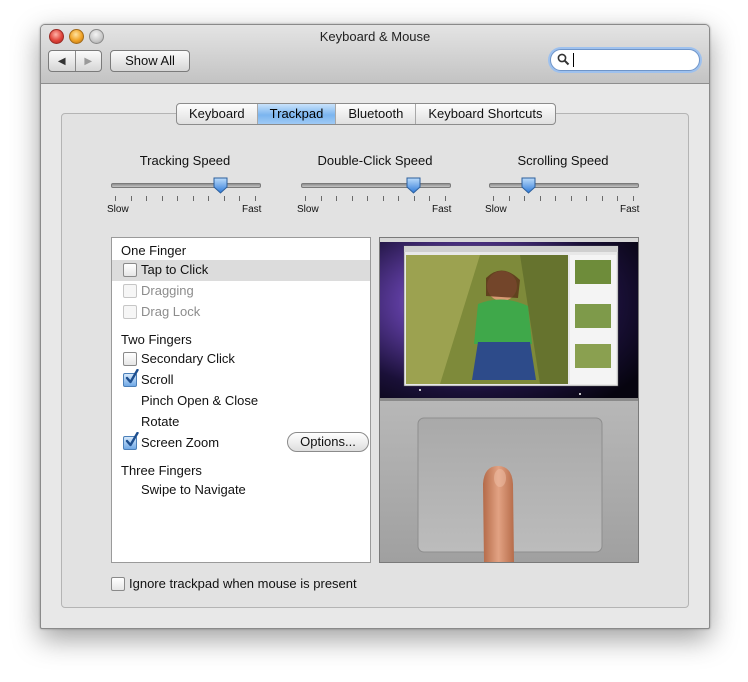 This screenshot has width=748, height=682. Describe the element at coordinates (241, 270) in the screenshot. I see `tap-to-click-row: Tap to Click` at that location.